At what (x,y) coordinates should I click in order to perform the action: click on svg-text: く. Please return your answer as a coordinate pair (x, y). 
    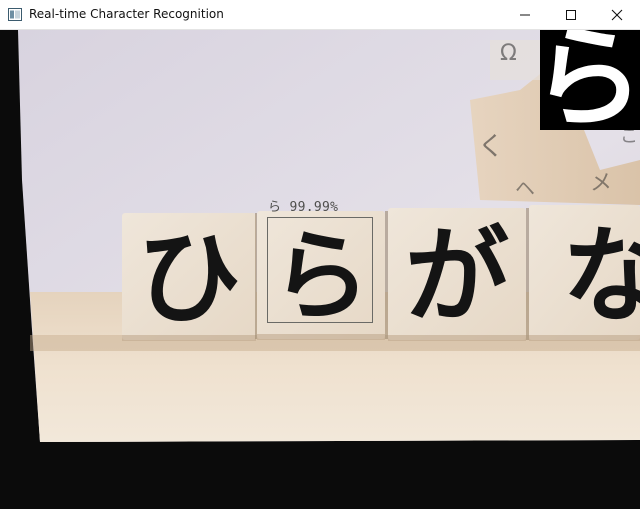
    Looking at the image, I should click on (491, 147).